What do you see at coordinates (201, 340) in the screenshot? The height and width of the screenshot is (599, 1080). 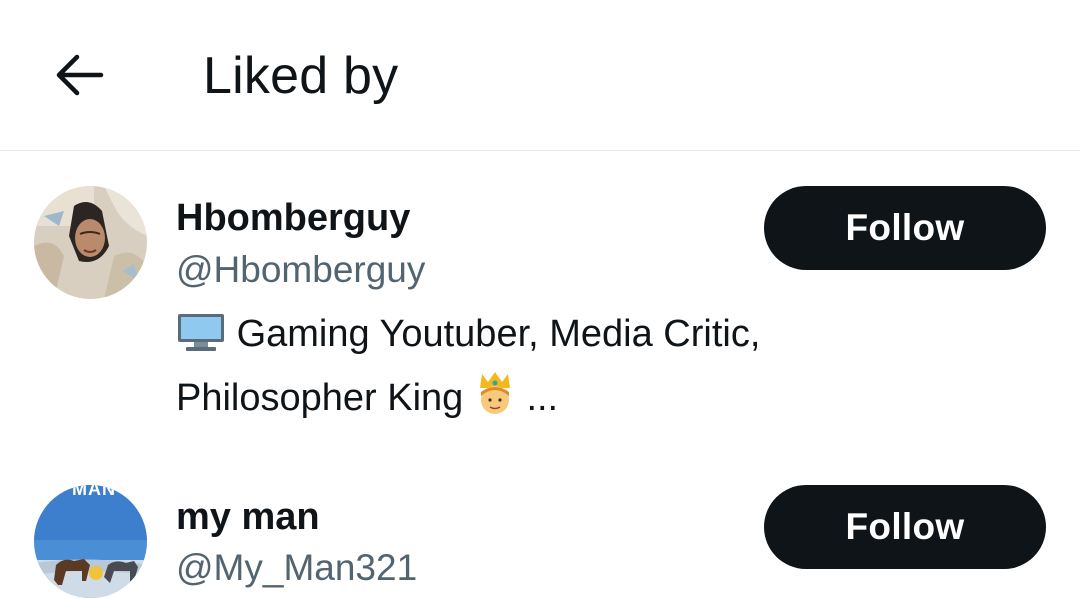 I see `desktop-computer-emoji` at bounding box center [201, 340].